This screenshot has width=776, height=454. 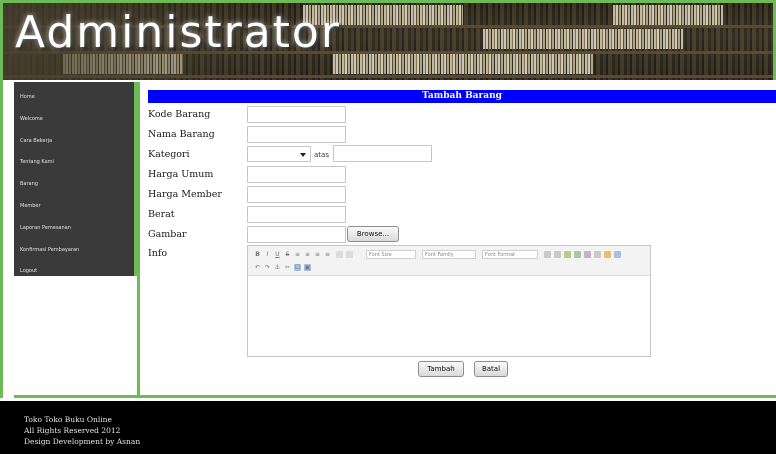 I want to click on gambar-label: Gambar, so click(x=167, y=234).